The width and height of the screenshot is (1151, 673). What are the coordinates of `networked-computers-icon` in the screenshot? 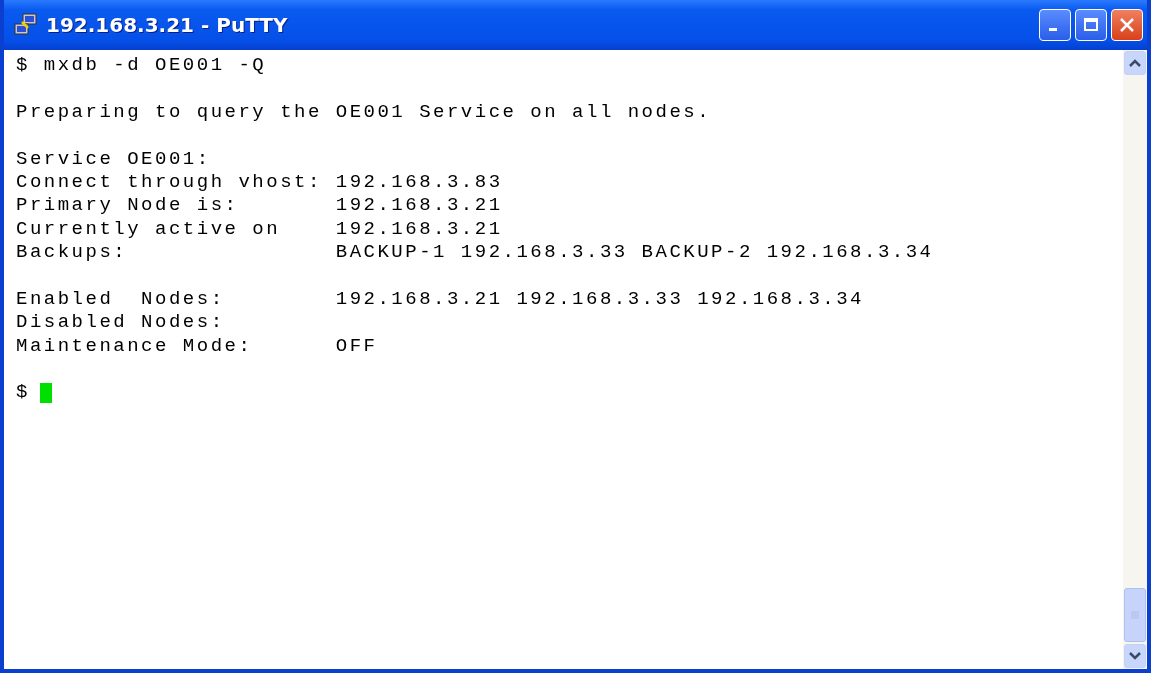 It's located at (26, 25).